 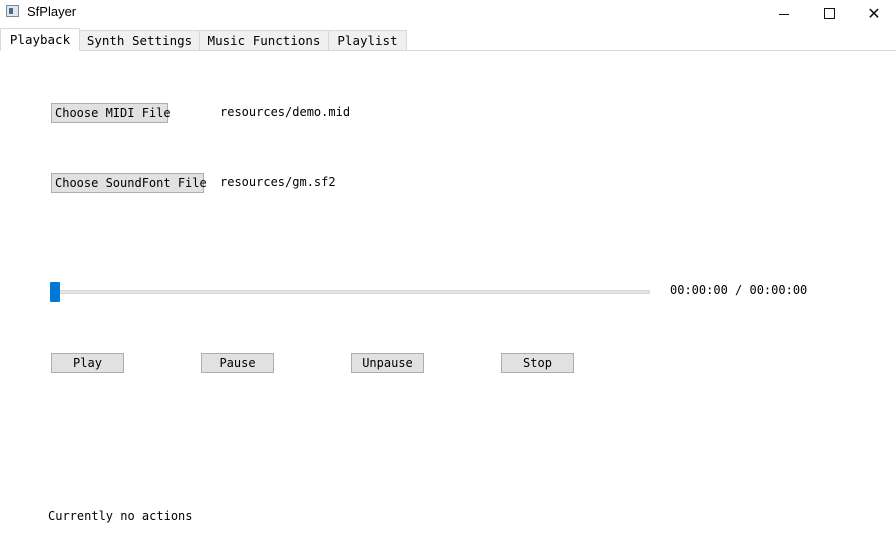 What do you see at coordinates (264, 40) in the screenshot?
I see `tab-music-functions: Music Functions` at bounding box center [264, 40].